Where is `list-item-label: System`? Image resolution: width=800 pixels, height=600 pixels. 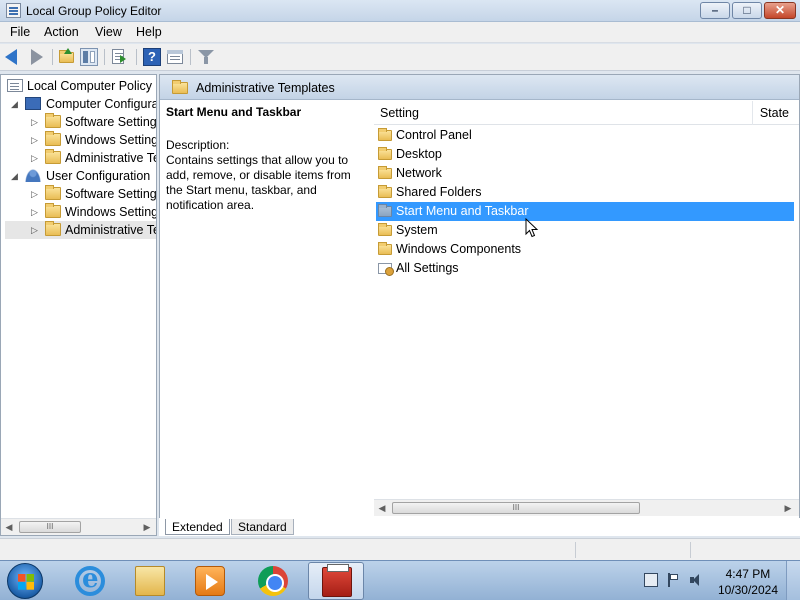 list-item-label: System is located at coordinates (417, 230).